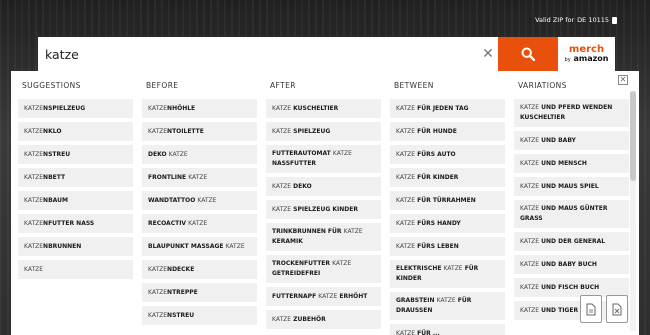  What do you see at coordinates (323, 186) in the screenshot?
I see `keyword-item: KATZE DEKO` at bounding box center [323, 186].